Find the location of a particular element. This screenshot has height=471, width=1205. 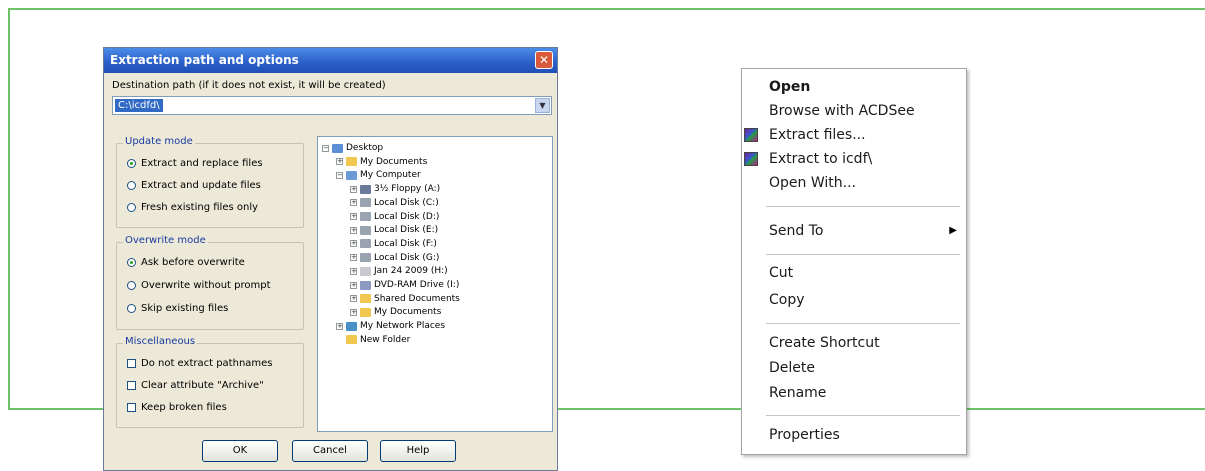

tree-node: + Local Disk (F:) is located at coordinates (393, 244).